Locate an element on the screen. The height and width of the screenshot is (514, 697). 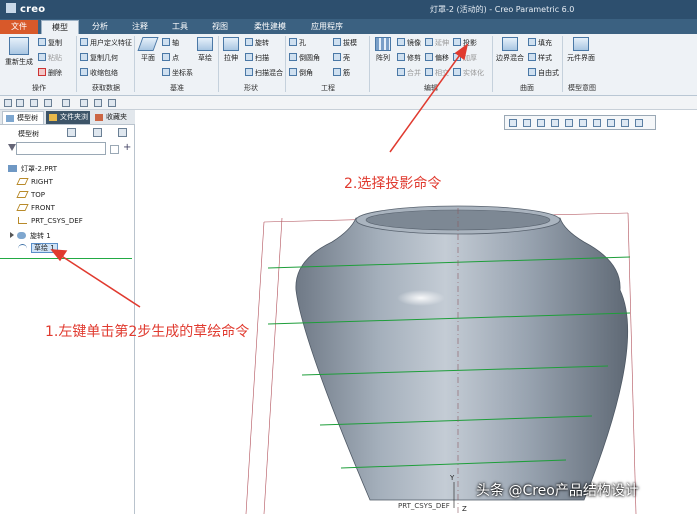
arrow-head is located at coordinates (59, 255).